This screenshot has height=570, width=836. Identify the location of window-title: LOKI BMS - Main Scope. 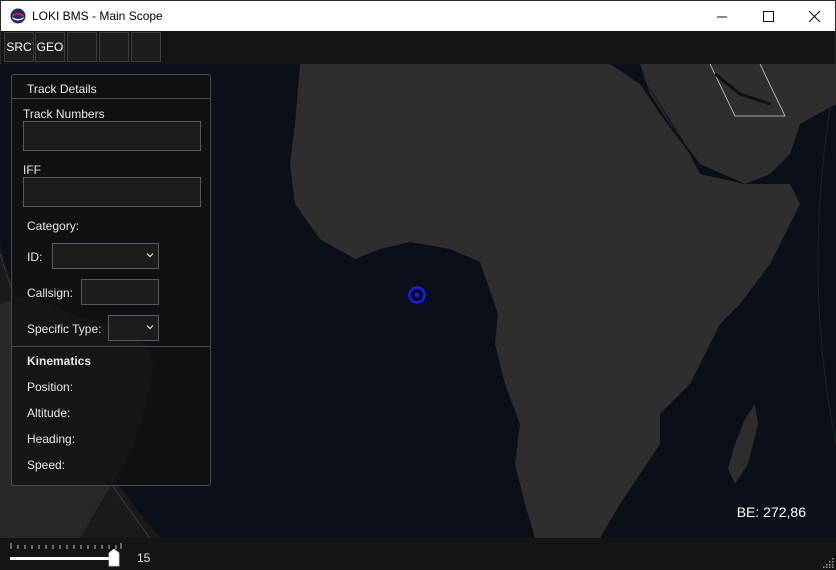
(97, 16).